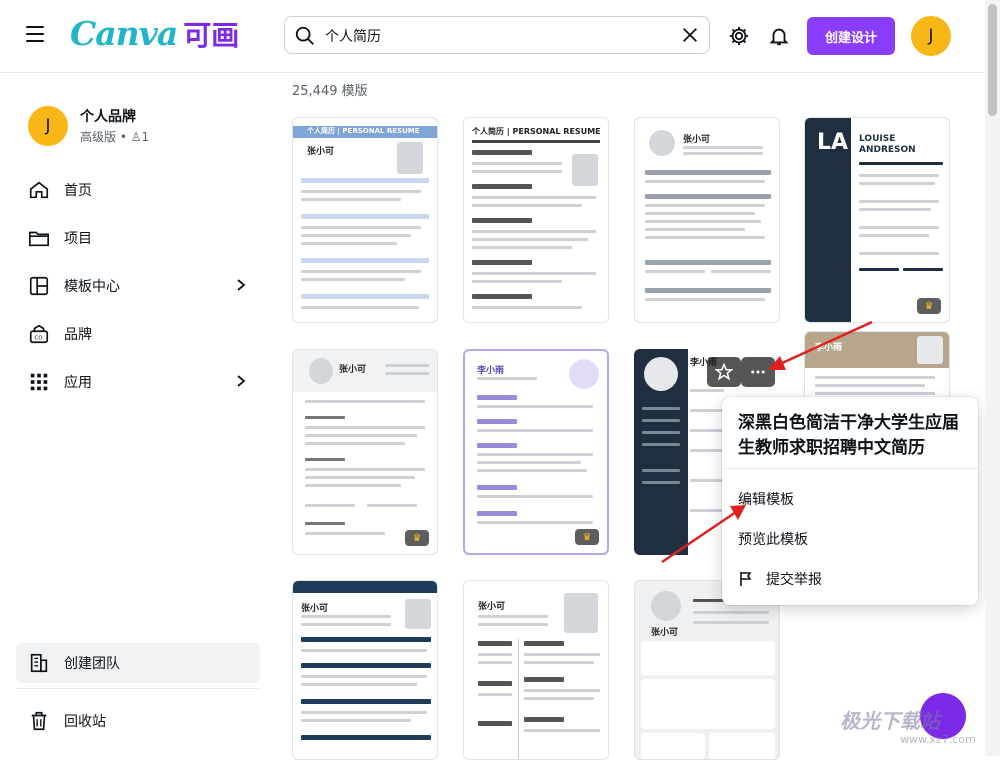 The height and width of the screenshot is (760, 1000). I want to click on brand-name: 个人品牌, so click(108, 116).